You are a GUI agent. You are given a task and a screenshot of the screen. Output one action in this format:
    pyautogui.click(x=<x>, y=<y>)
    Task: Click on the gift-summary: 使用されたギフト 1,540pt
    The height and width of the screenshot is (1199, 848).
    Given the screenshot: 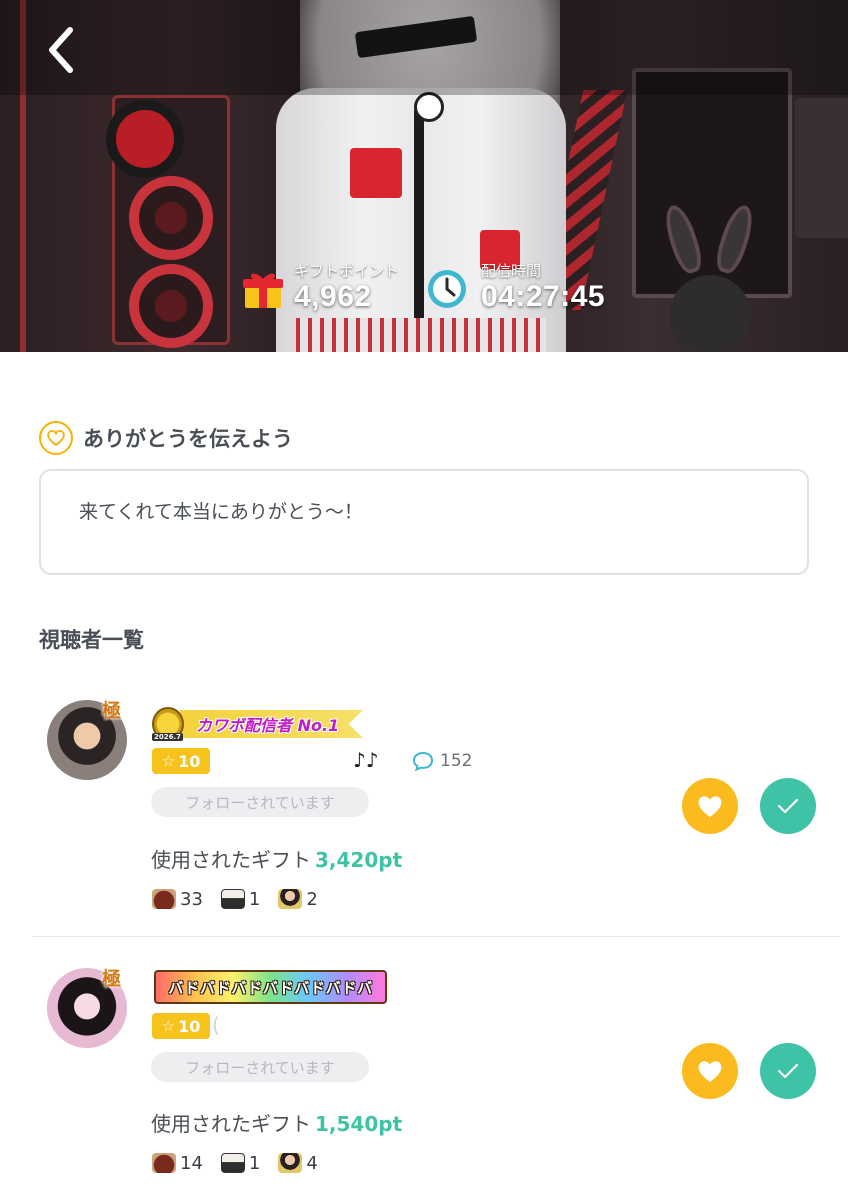 What is the action you would take?
    pyautogui.click(x=276, y=1122)
    